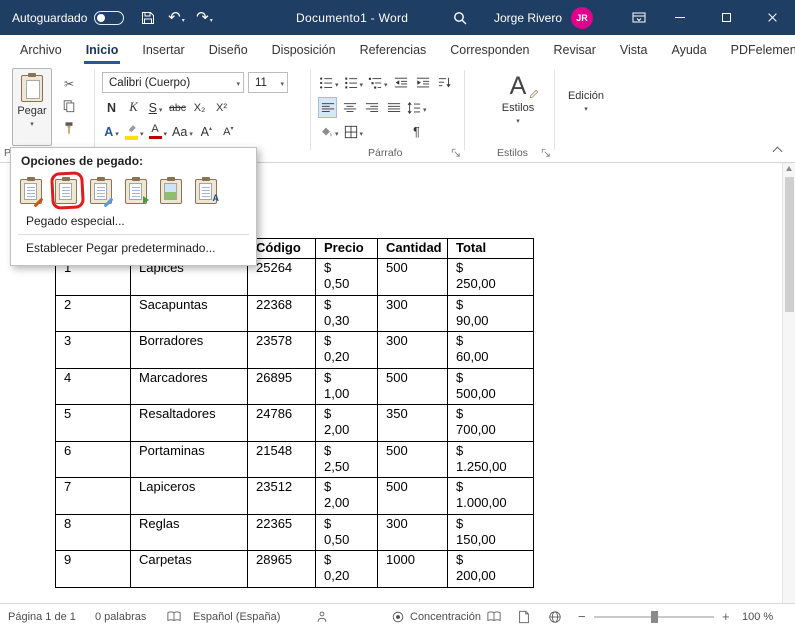 The width and height of the screenshot is (795, 629). Describe the element at coordinates (177, 107) in the screenshot. I see `strikethrough-button: abc` at that location.